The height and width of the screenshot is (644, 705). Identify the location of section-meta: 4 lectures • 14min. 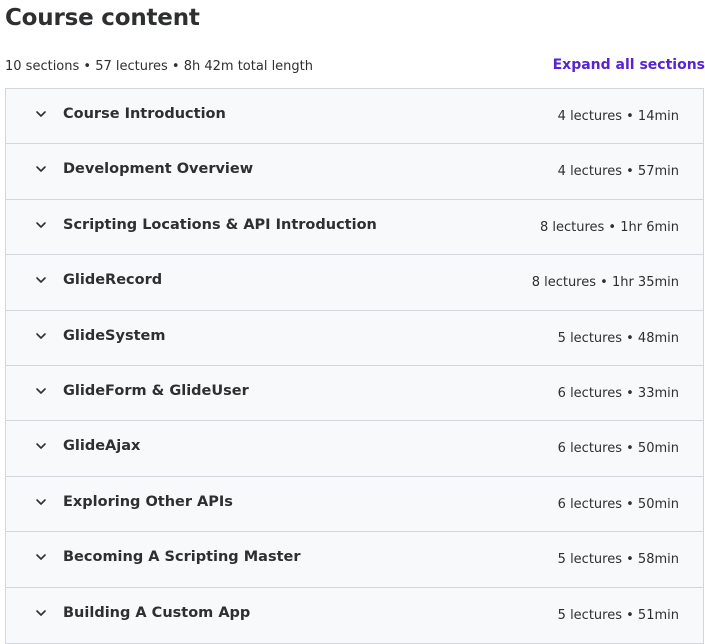
(618, 116).